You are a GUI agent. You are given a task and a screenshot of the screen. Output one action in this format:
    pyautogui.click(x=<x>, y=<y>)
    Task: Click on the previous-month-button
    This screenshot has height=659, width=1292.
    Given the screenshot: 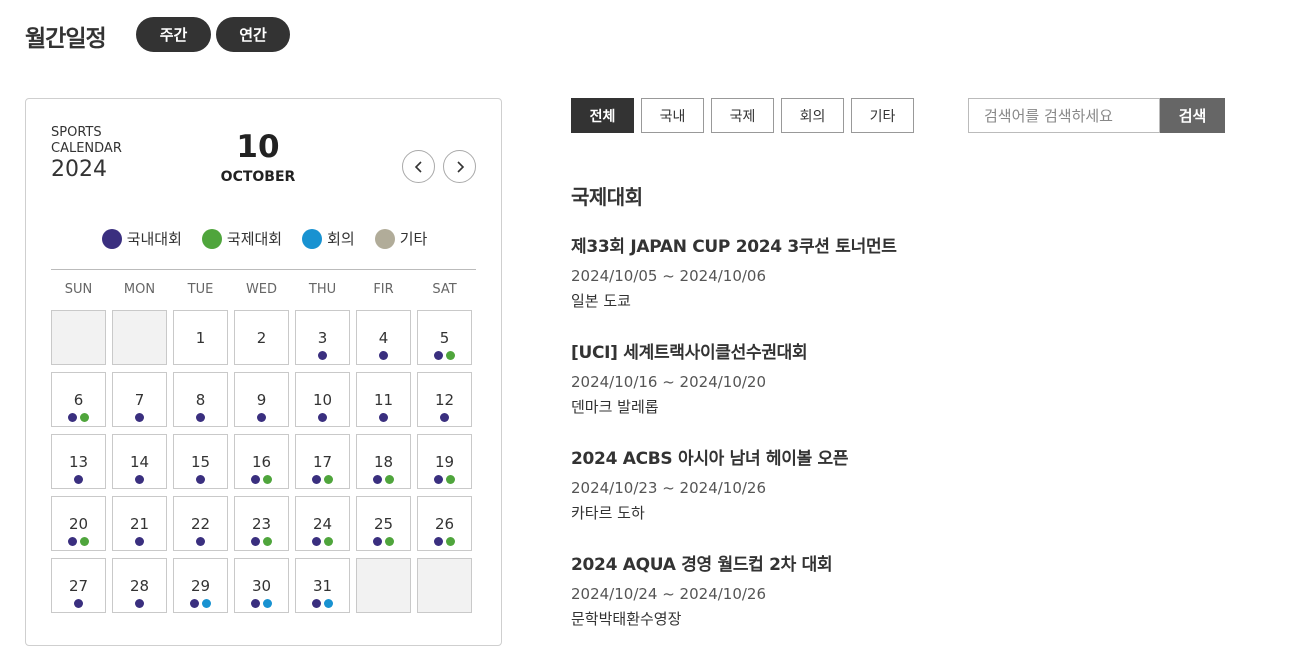 What is the action you would take?
    pyautogui.click(x=418, y=166)
    